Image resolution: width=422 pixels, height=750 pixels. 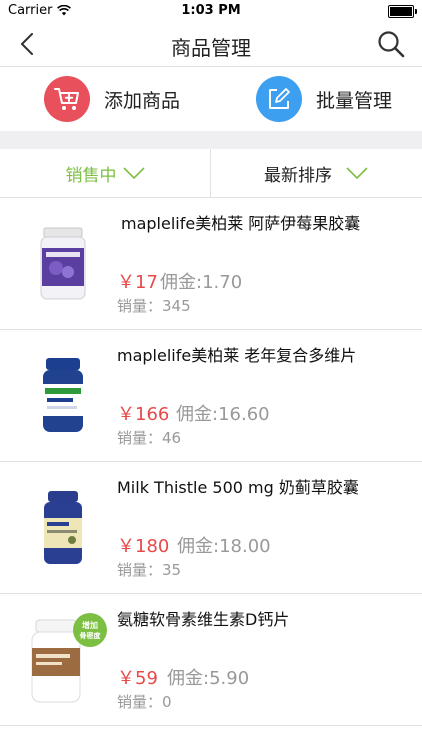 What do you see at coordinates (238, 487) in the screenshot?
I see `product-name: Milk Thistle 500 mg 奶蓟草胶囊` at bounding box center [238, 487].